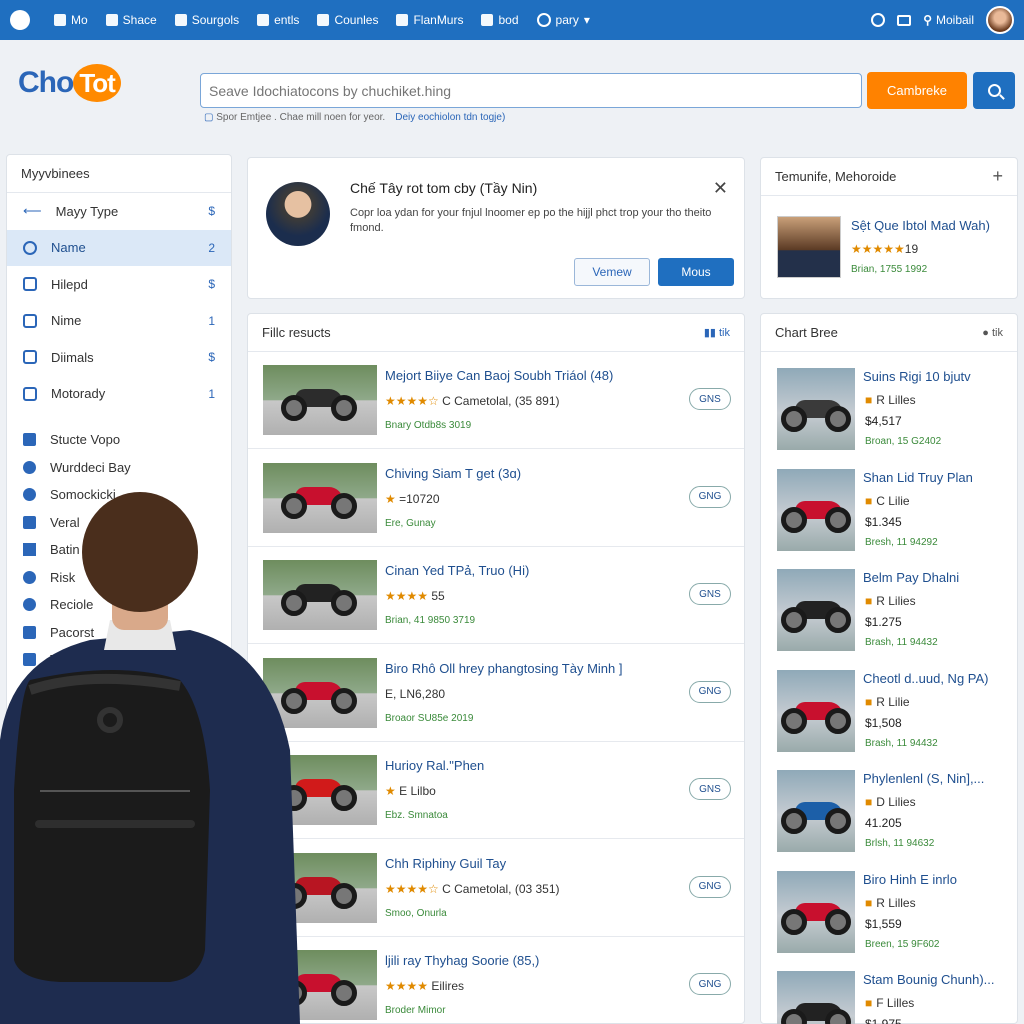 The height and width of the screenshot is (1024, 1024). I want to click on profile-rating: ★★★★★19, so click(884, 249).